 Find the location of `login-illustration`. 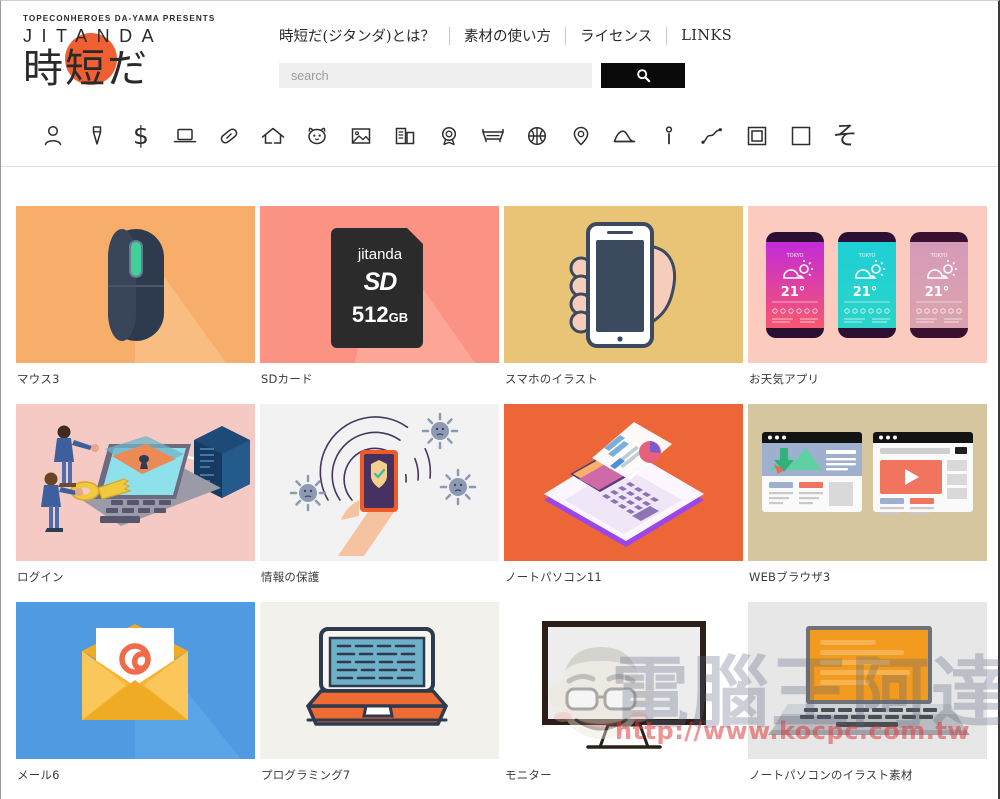

login-illustration is located at coordinates (145, 478).